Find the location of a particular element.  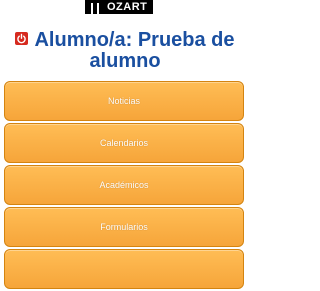

menu-item-academicos: Académicos is located at coordinates (124, 185).